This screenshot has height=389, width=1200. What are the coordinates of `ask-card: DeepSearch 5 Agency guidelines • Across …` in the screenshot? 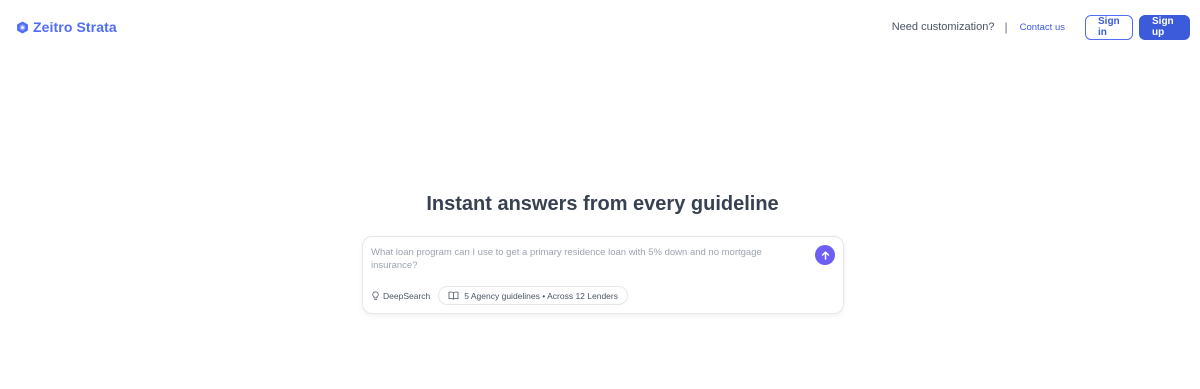 It's located at (603, 275).